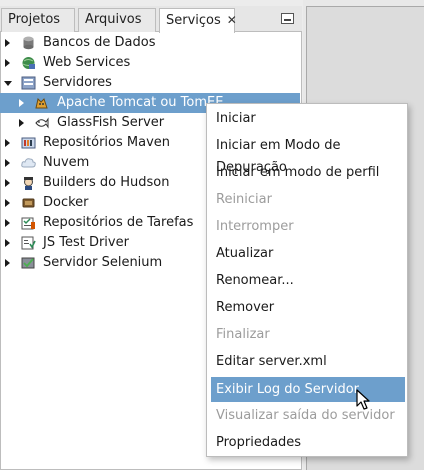  I want to click on docker-icon, so click(28, 203).